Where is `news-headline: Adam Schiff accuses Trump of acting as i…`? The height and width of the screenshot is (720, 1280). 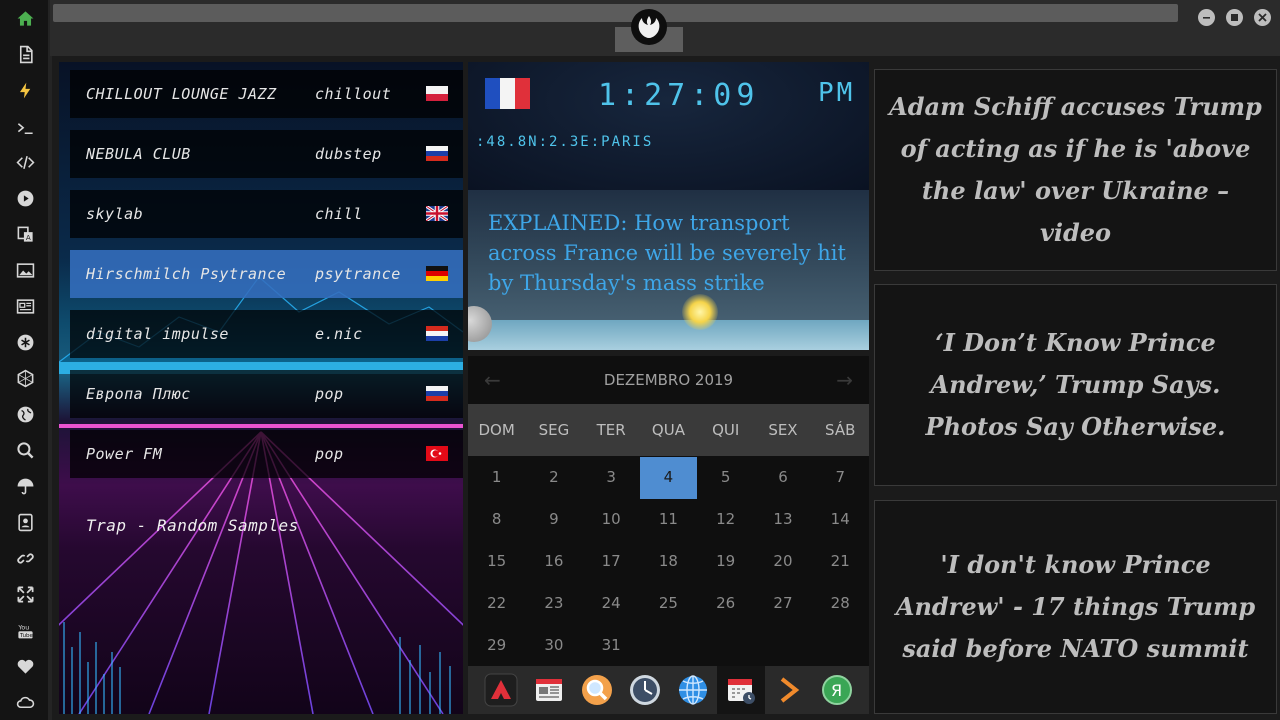 news-headline: Adam Schiff accuses Trump of acting as i… is located at coordinates (1075, 169).